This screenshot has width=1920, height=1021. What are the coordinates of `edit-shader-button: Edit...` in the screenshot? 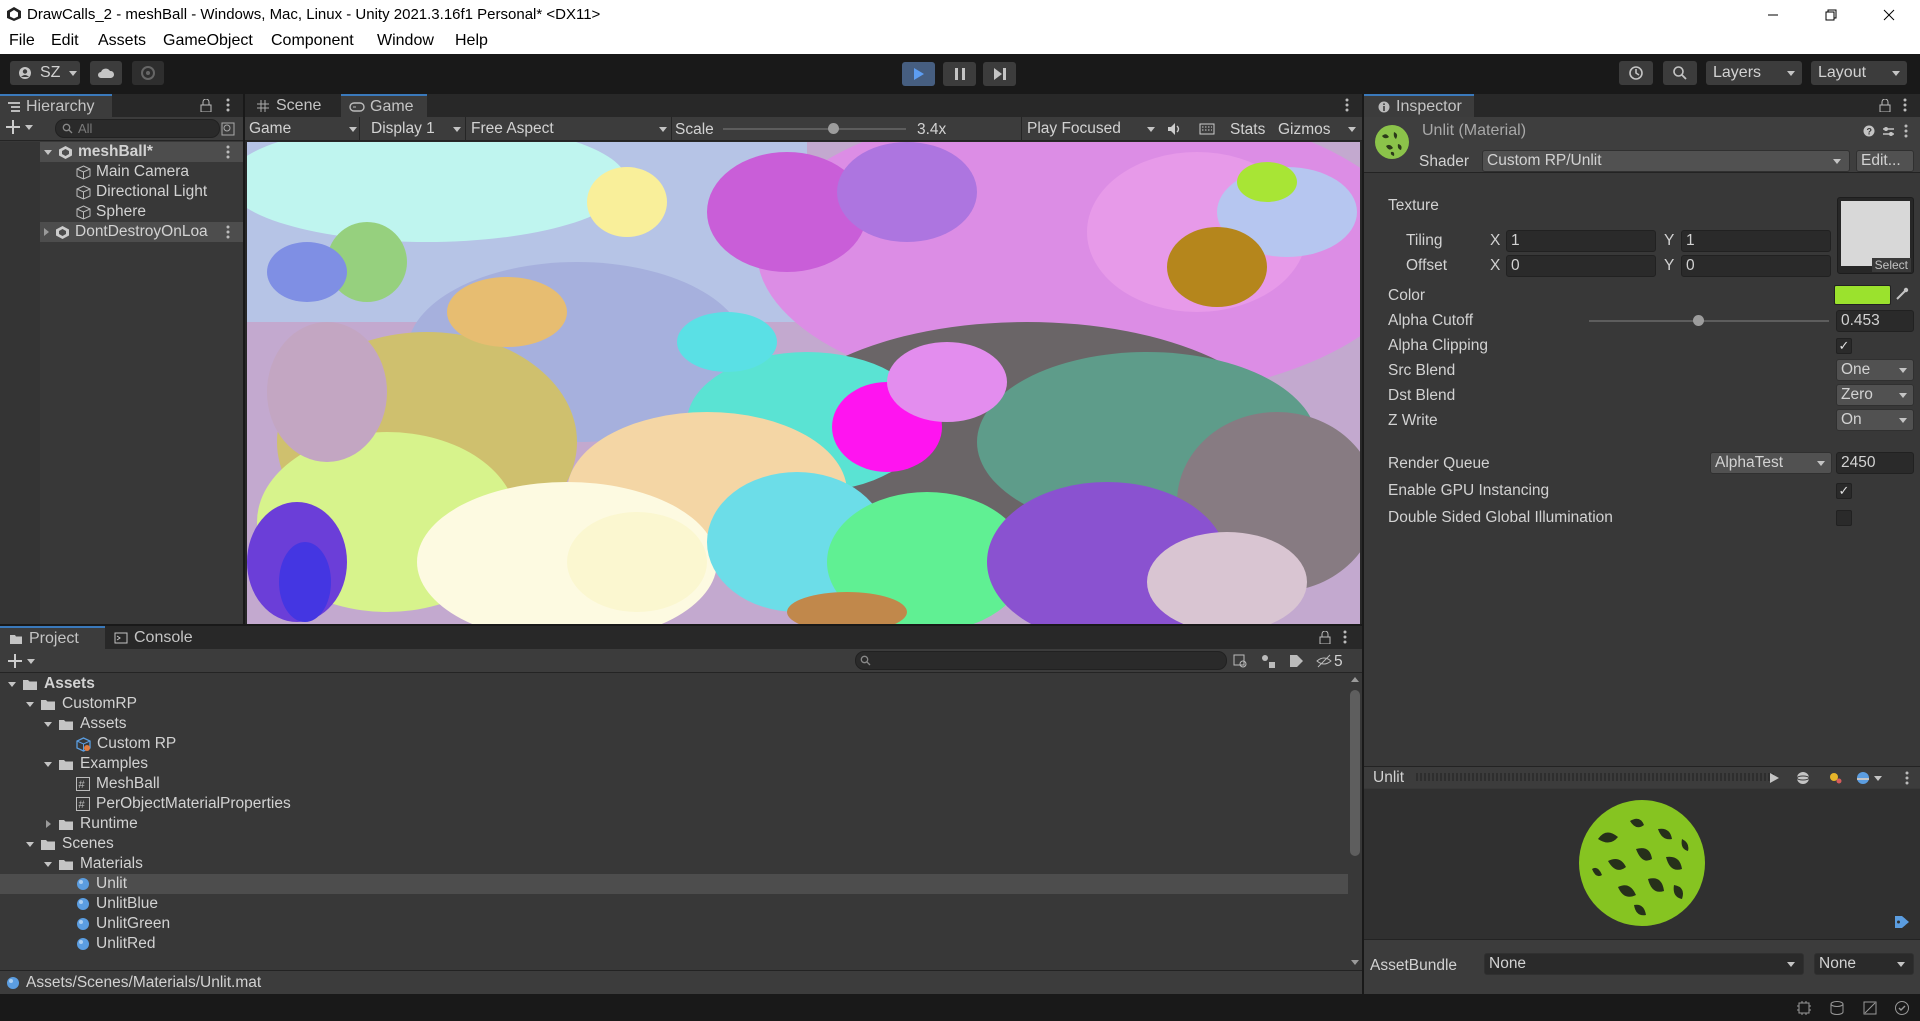 It's located at (1885, 161).